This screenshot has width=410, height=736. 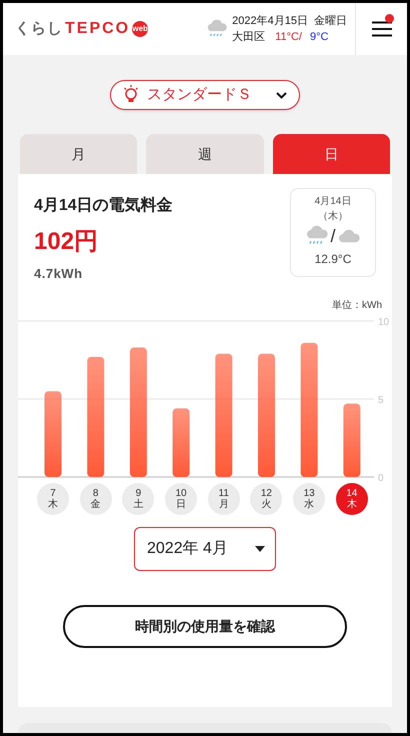 I want to click on day-button: 12 火, so click(x=266, y=498).